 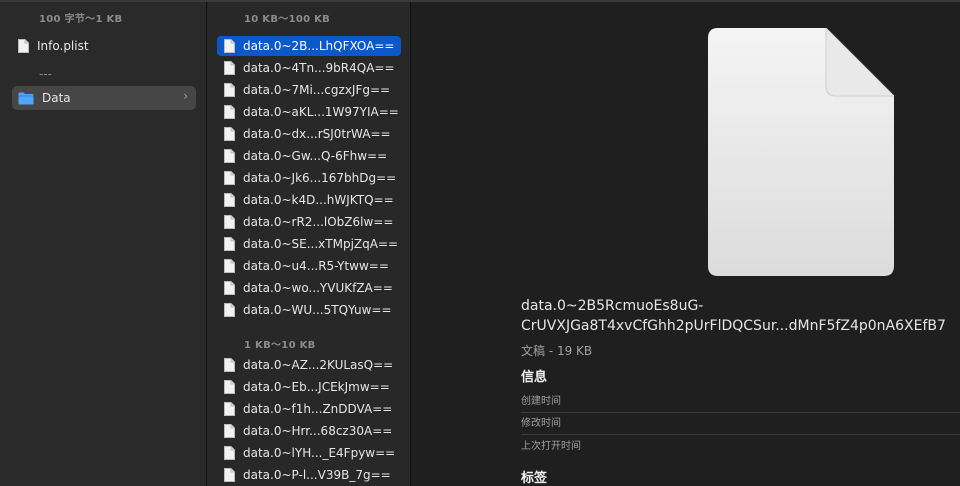 What do you see at coordinates (319, 453) in the screenshot?
I see `file-label: data.0~lYH..._E4Fpyw==` at bounding box center [319, 453].